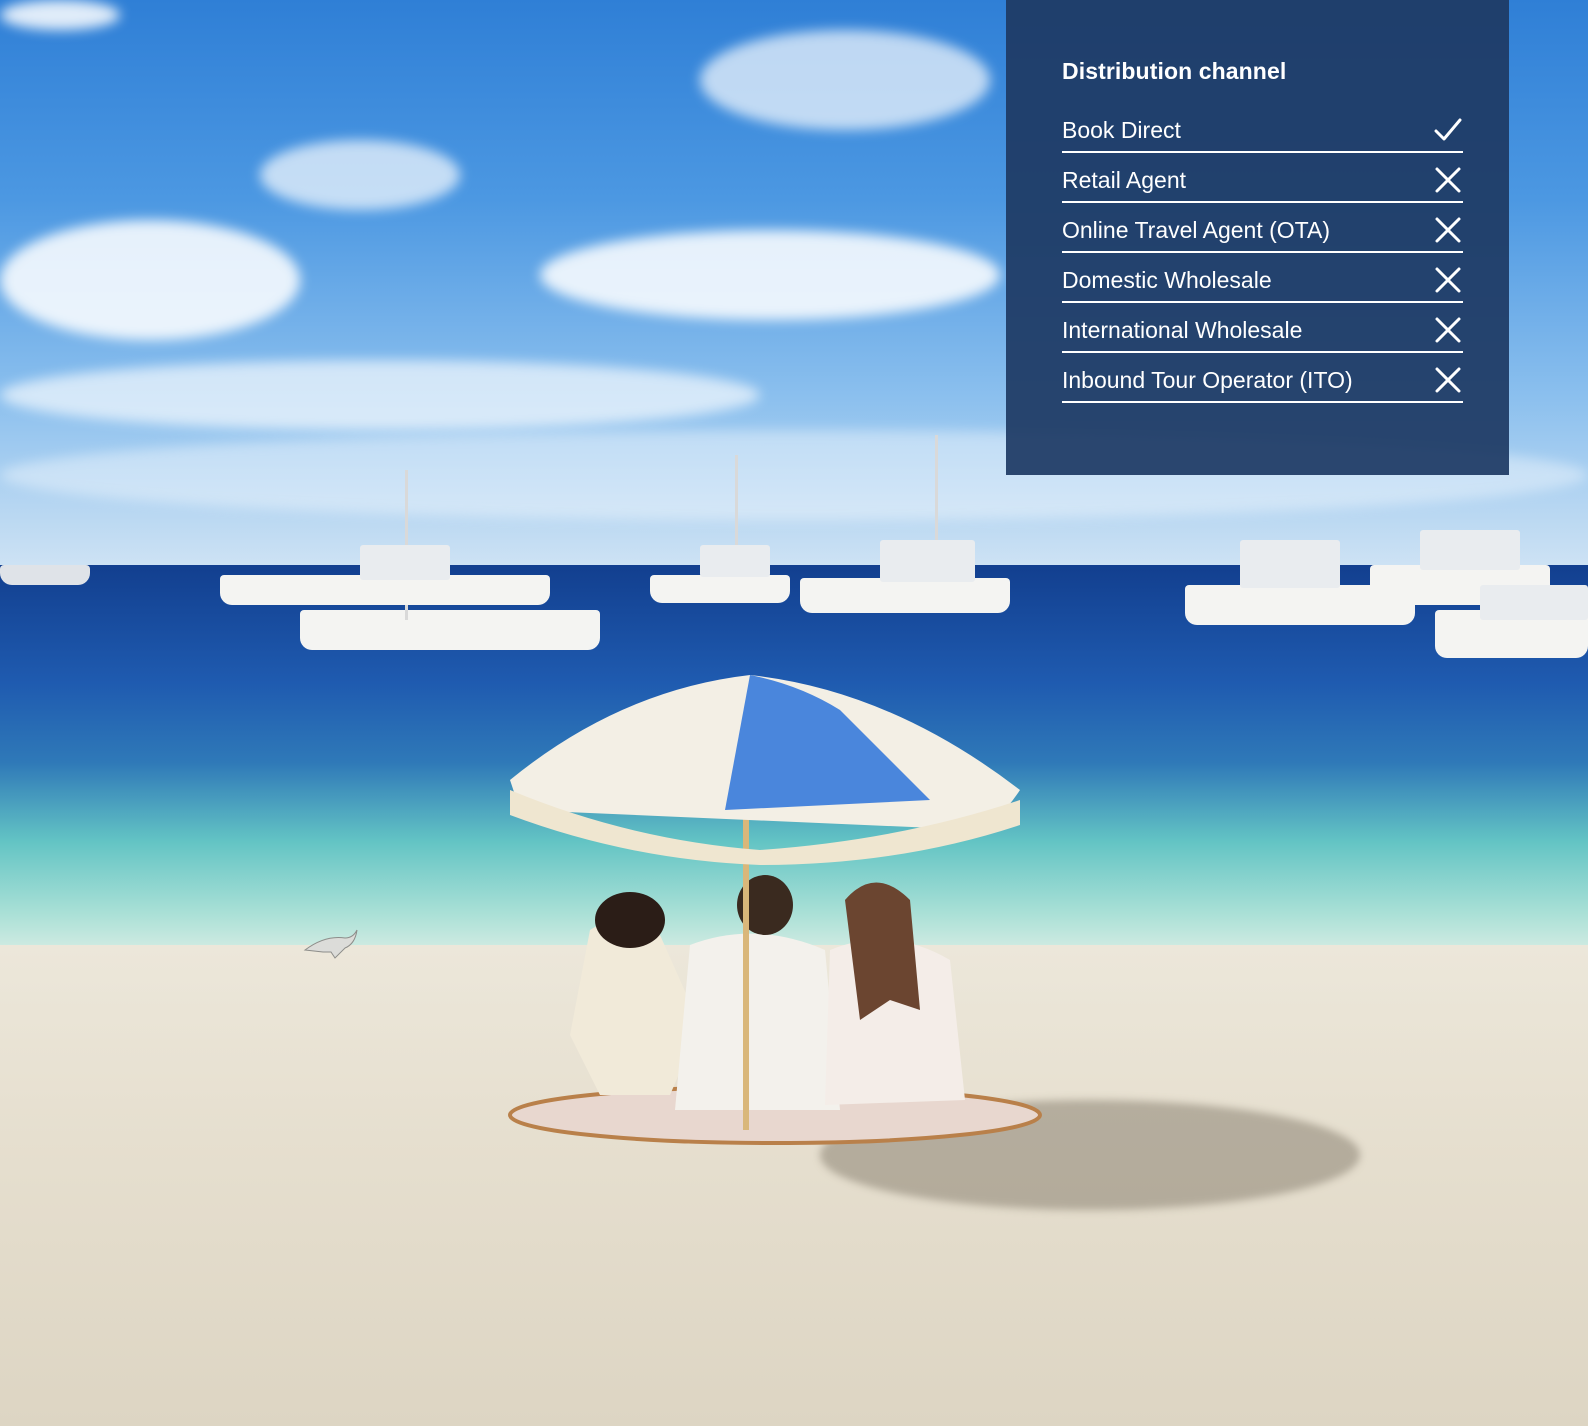  I want to click on channel-row: International Wholesale, so click(1262, 329).